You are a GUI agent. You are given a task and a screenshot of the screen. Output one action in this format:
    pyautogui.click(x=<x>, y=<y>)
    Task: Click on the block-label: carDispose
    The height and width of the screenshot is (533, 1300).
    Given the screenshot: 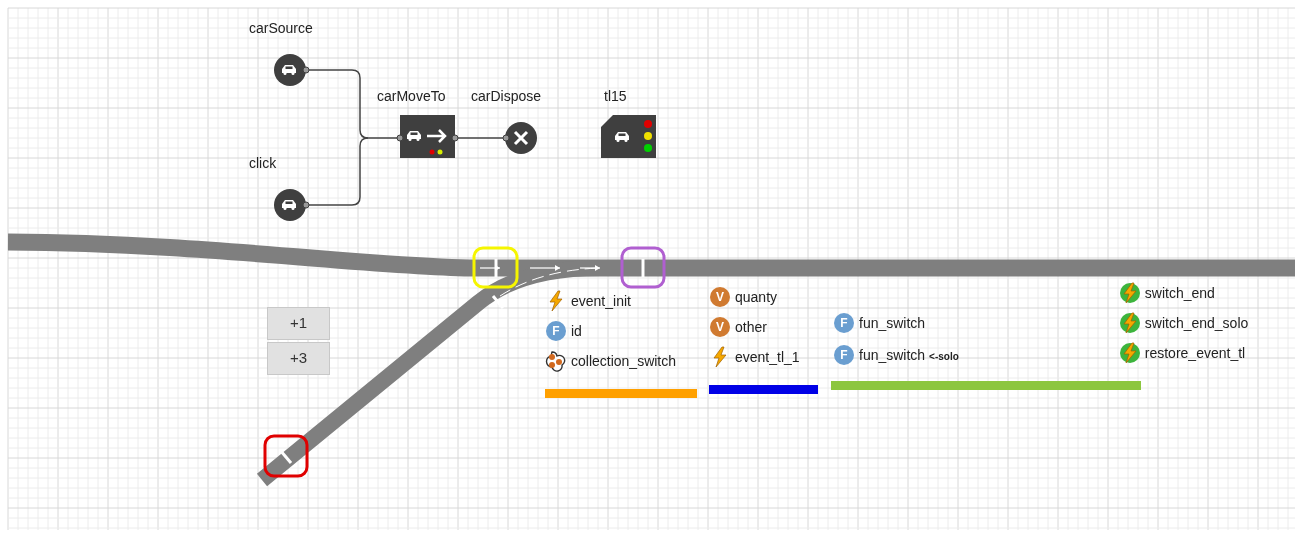 What is the action you would take?
    pyautogui.click(x=506, y=96)
    